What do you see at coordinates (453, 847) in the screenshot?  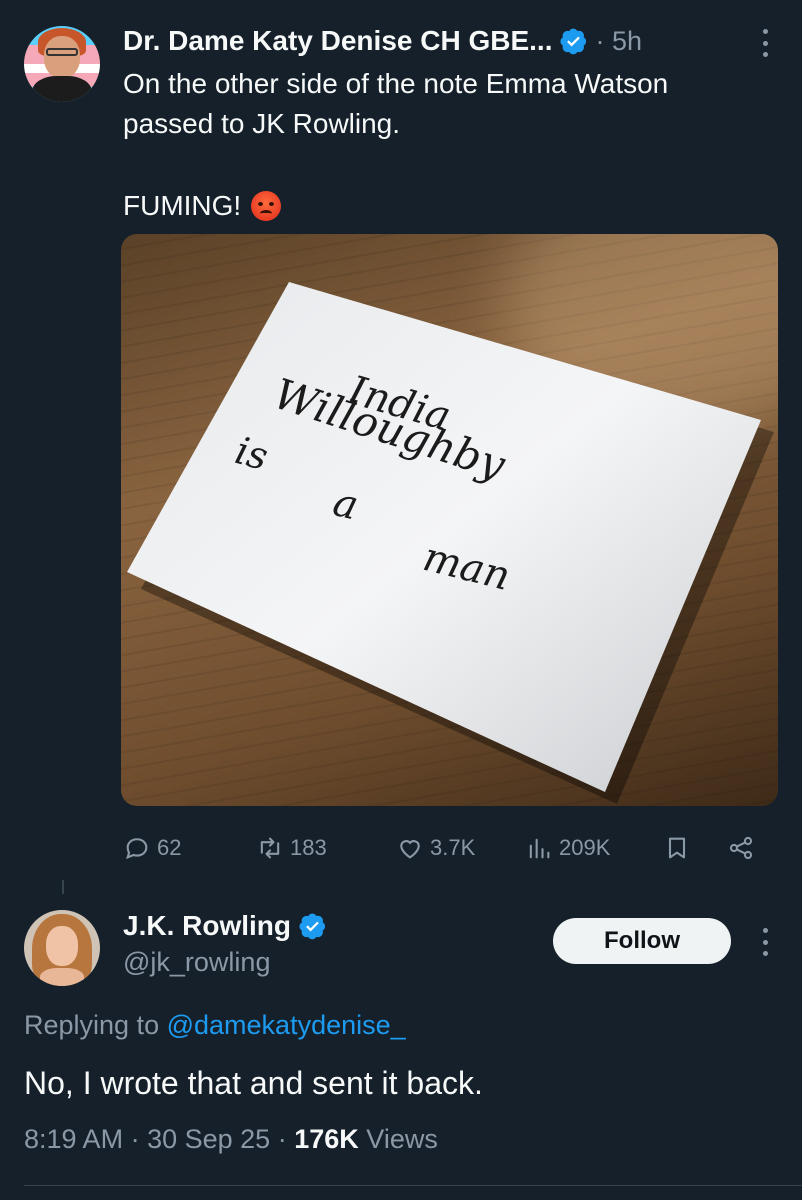 I see `like-count: 3.7K` at bounding box center [453, 847].